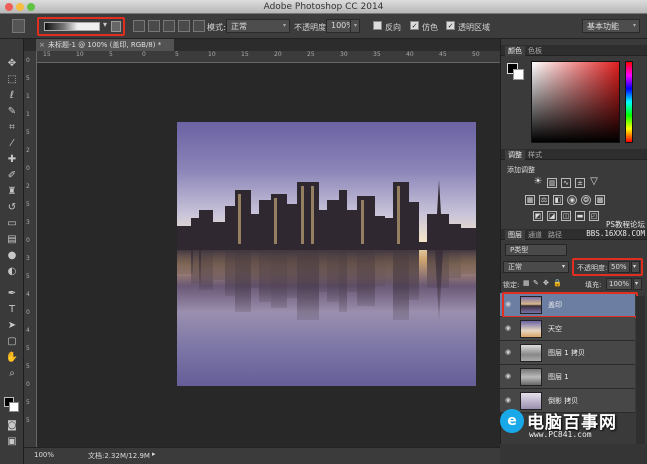 The image size is (647, 464). I want to click on tab-swatches: 色板, so click(535, 51).